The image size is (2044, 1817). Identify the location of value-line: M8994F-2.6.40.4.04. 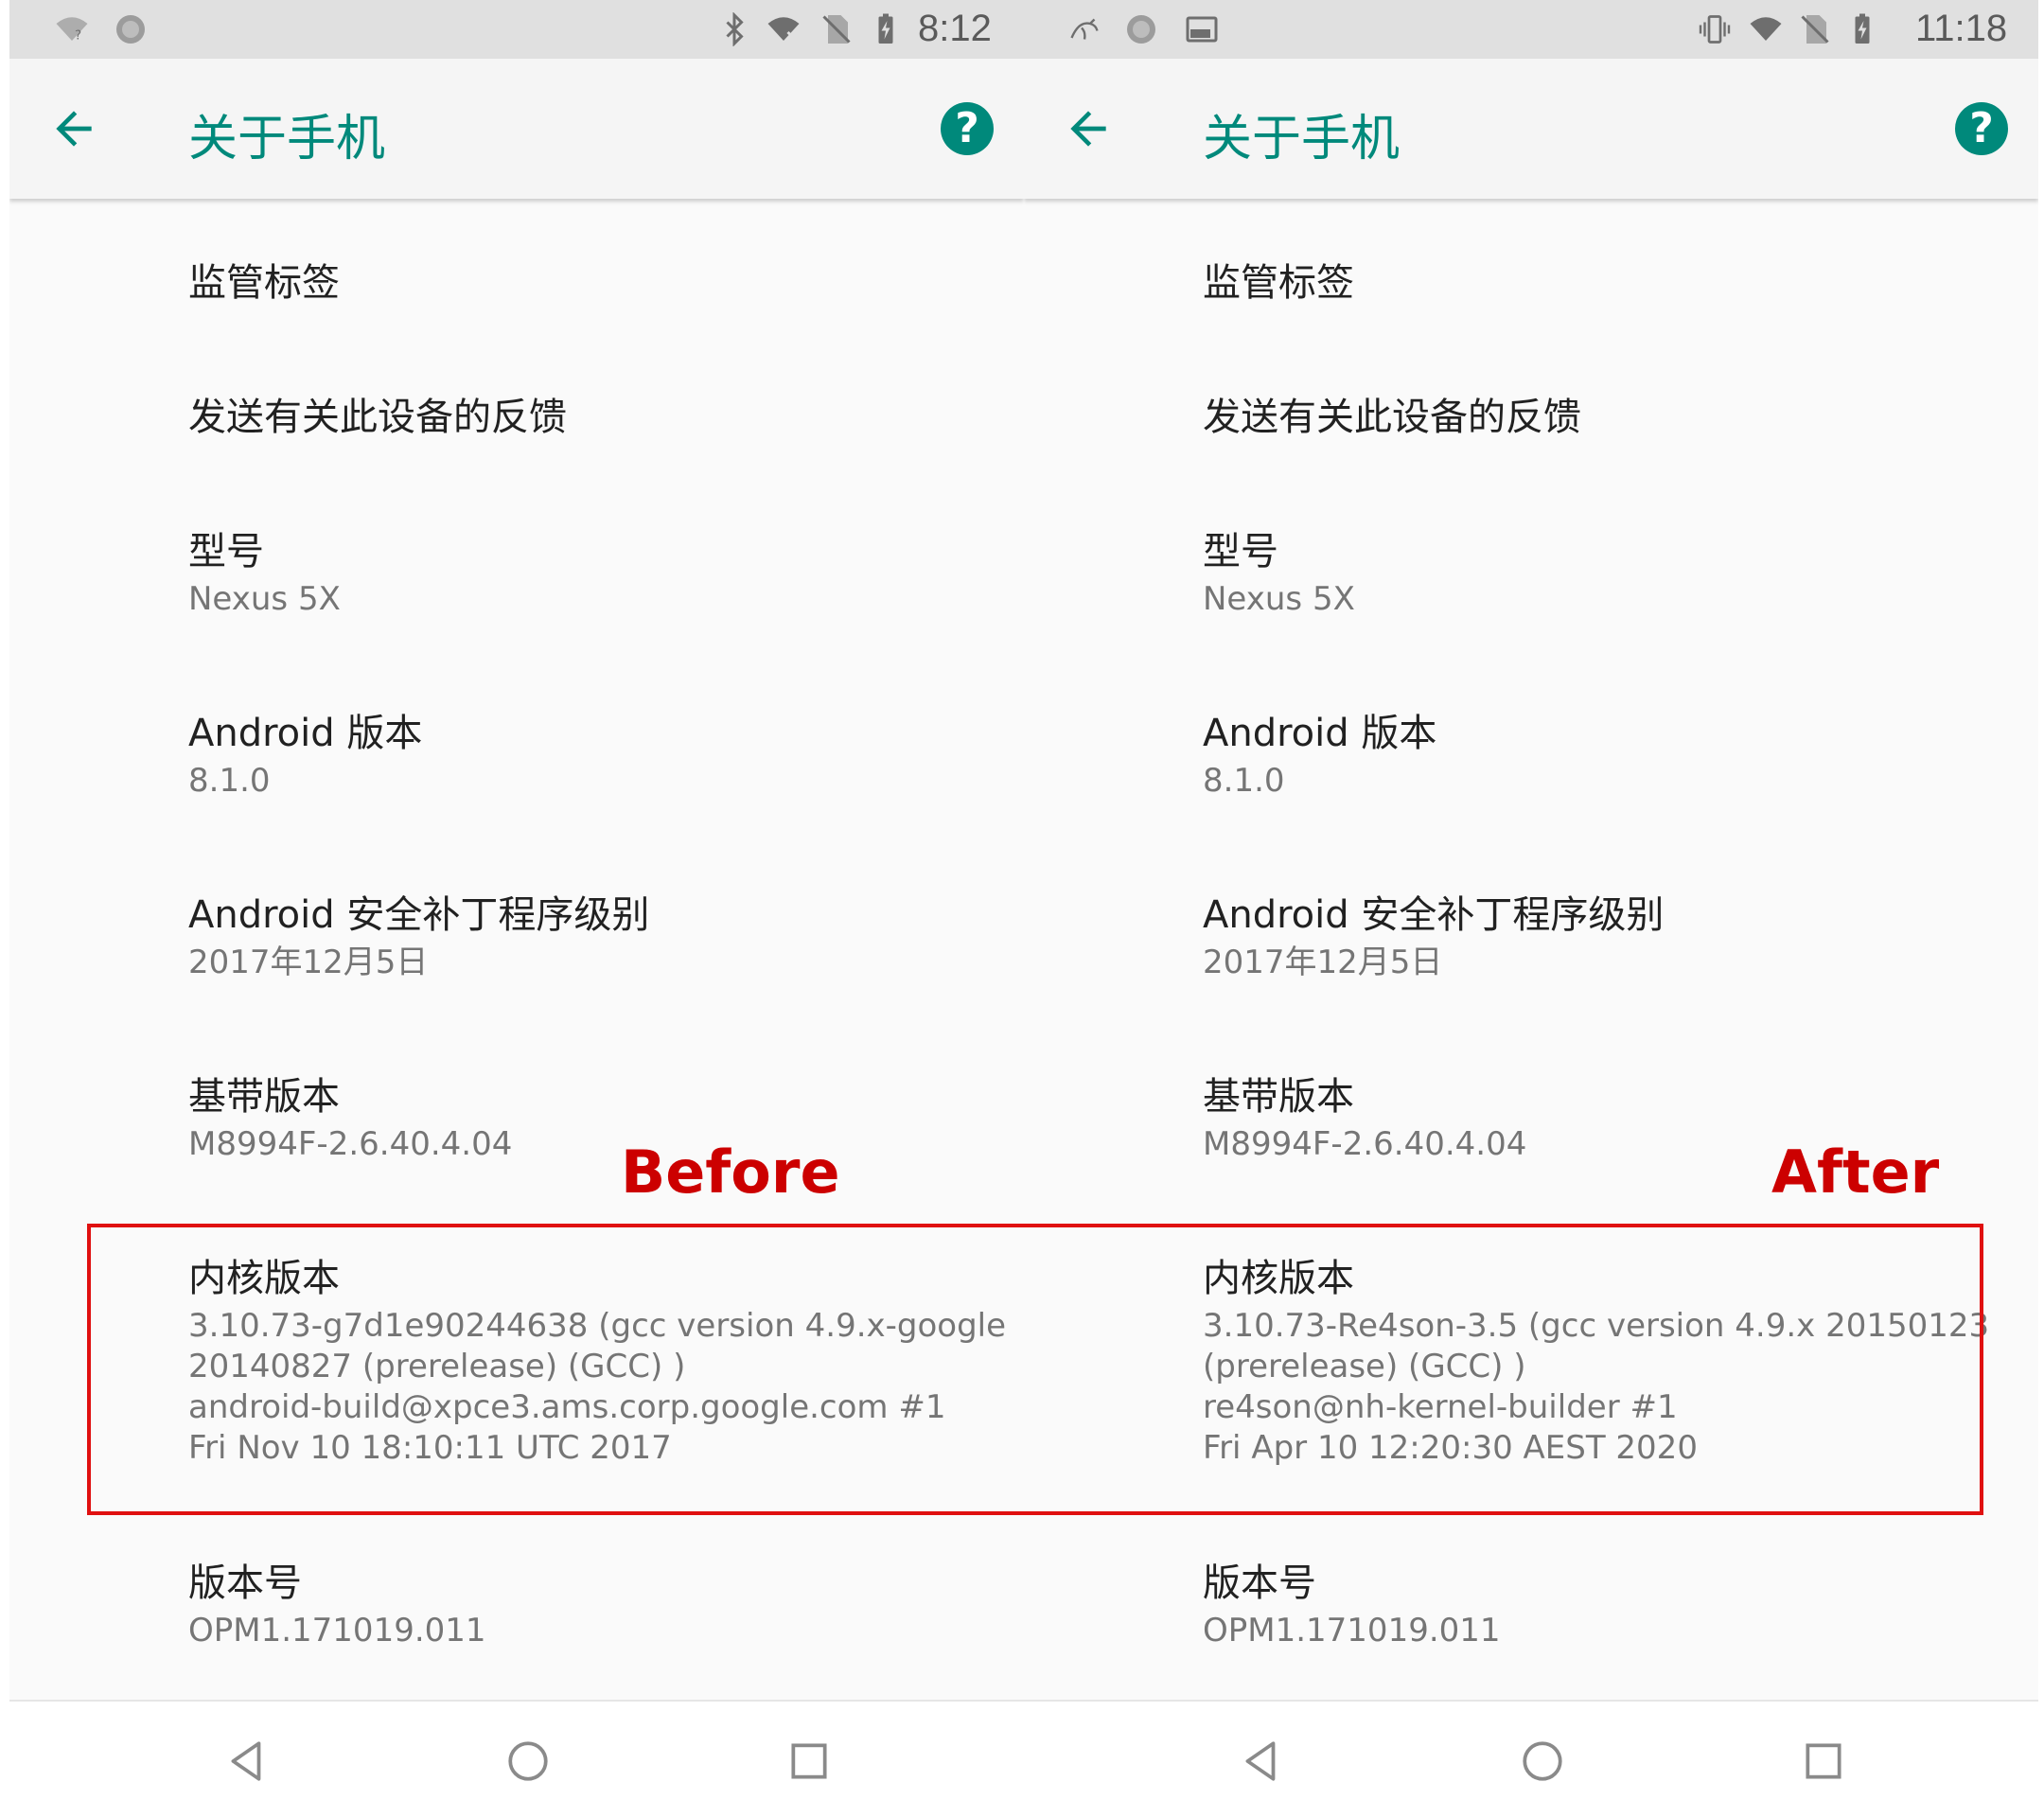
(350, 1144).